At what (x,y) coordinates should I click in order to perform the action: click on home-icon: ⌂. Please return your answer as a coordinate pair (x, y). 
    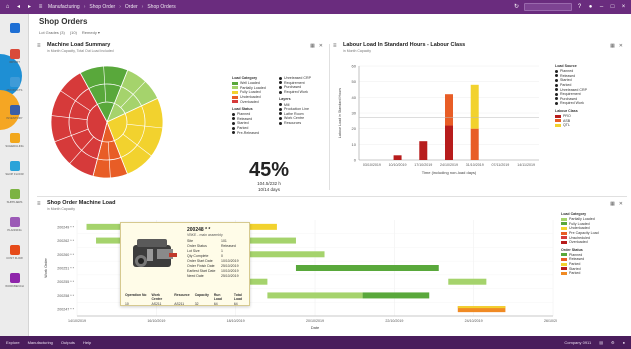
    Looking at the image, I should click on (7, 7).